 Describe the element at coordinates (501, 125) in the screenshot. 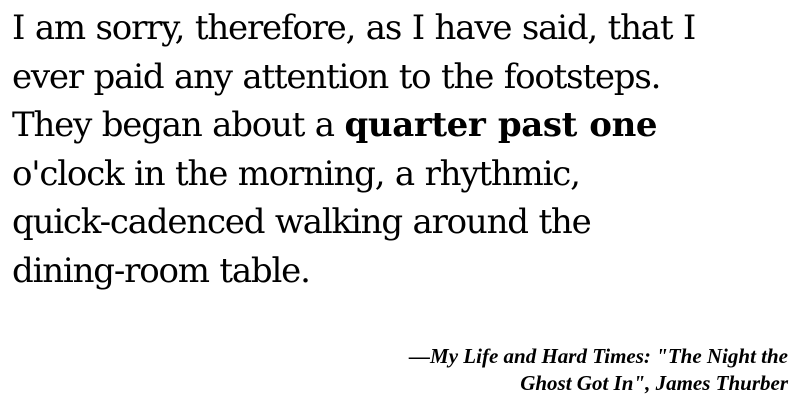

I see `quote-emphasis: quarter past one` at that location.